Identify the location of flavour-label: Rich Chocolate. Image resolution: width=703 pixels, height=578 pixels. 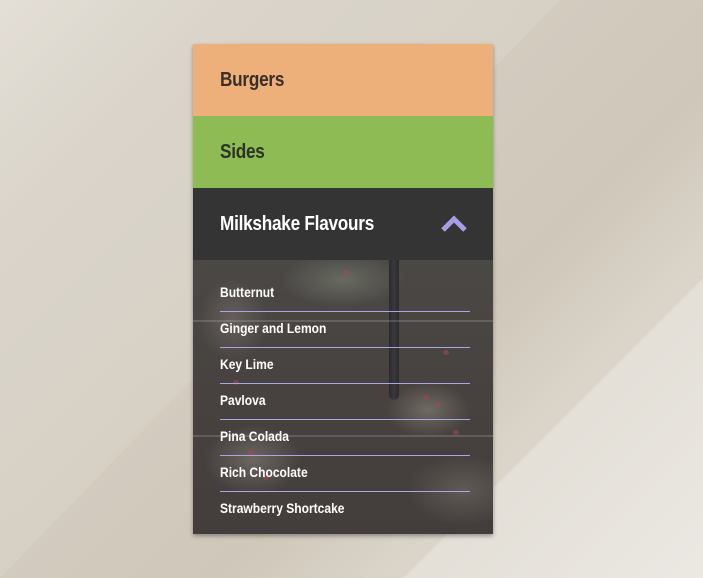
(264, 471).